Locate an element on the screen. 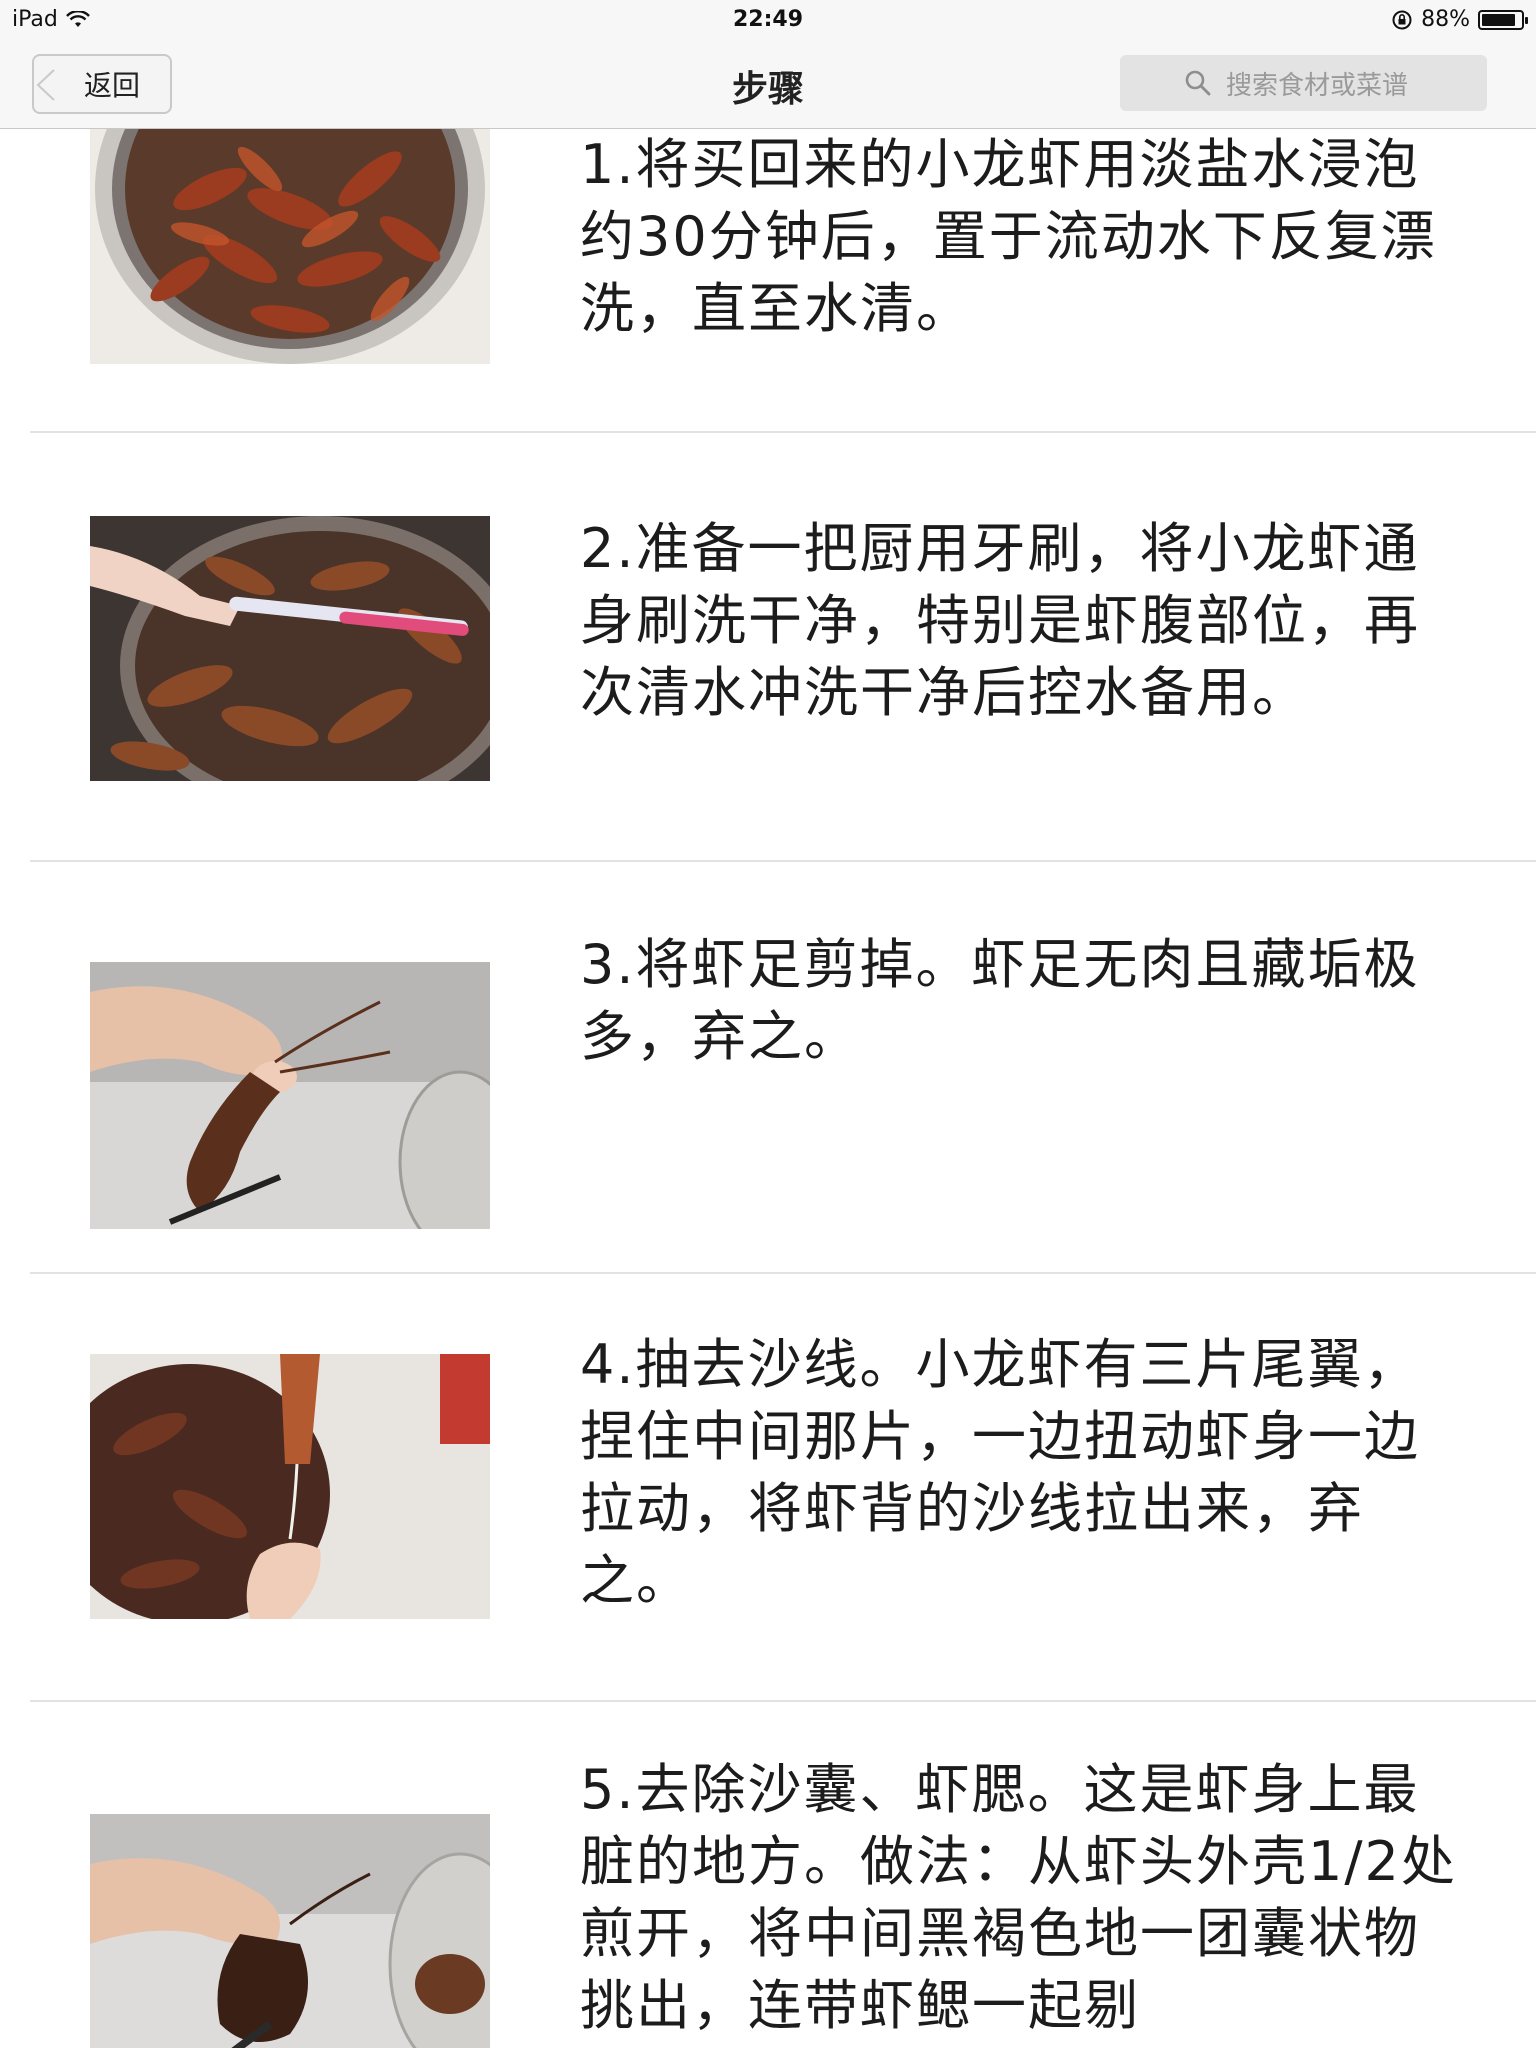 This screenshot has width=1536, height=2048. battery-icon is located at coordinates (1503, 19).